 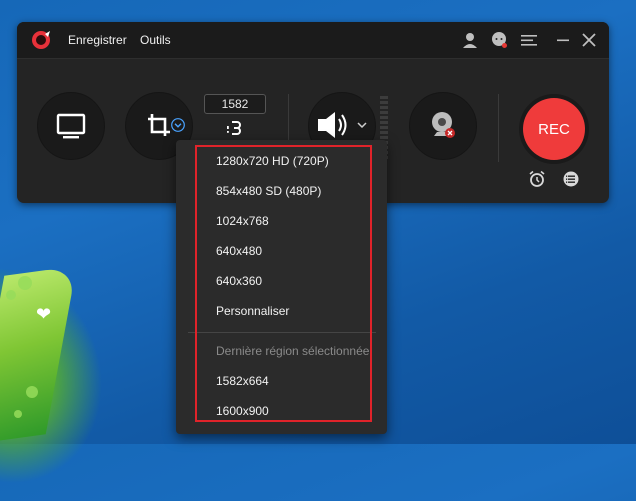 I want to click on alarm-clock-icon, so click(x=537, y=179).